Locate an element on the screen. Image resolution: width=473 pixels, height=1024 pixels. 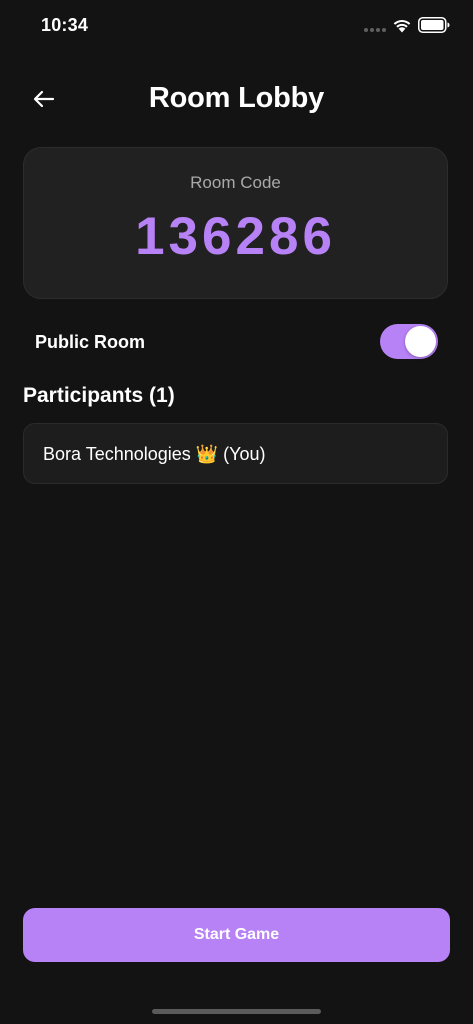
public-room-toggle is located at coordinates (409, 341).